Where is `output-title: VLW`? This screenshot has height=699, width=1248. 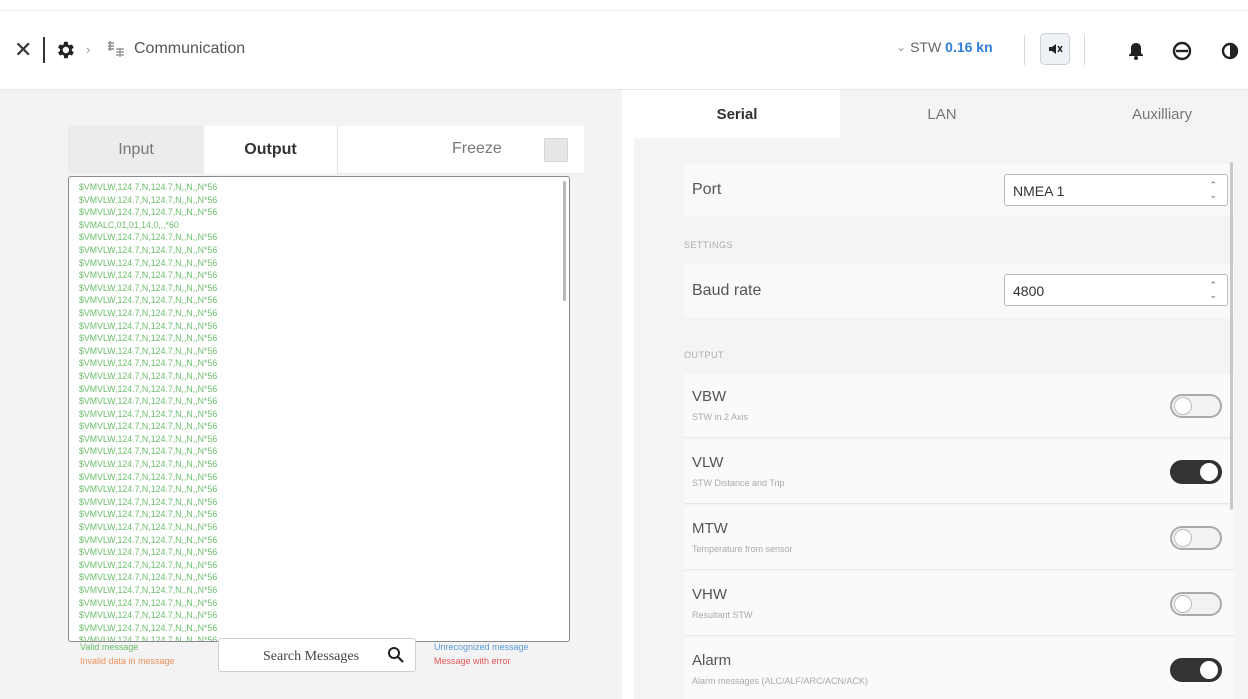 output-title: VLW is located at coordinates (708, 462).